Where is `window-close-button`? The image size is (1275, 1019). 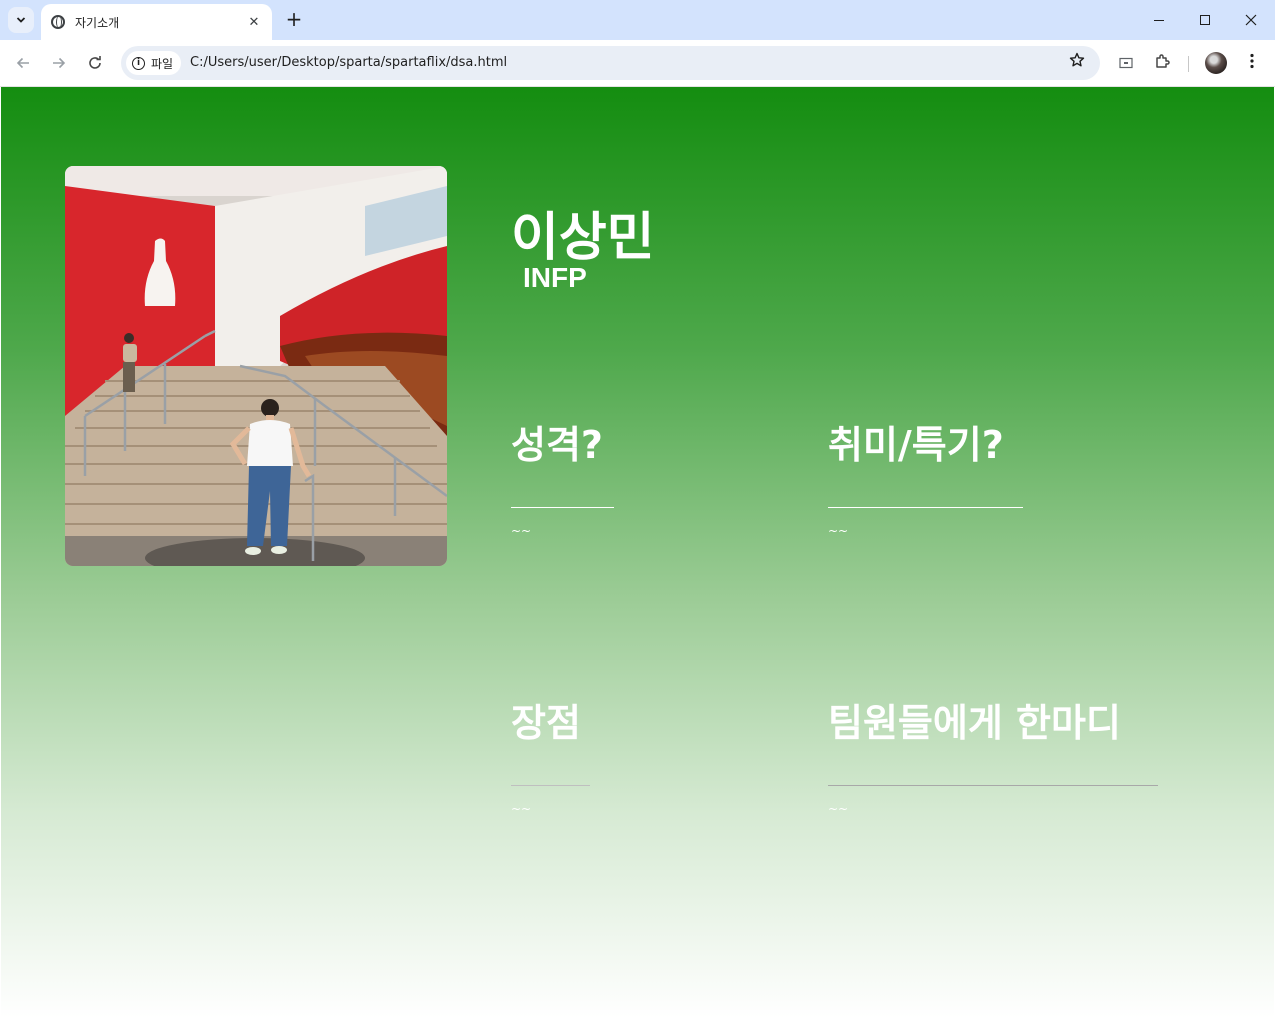 window-close-button is located at coordinates (1251, 20).